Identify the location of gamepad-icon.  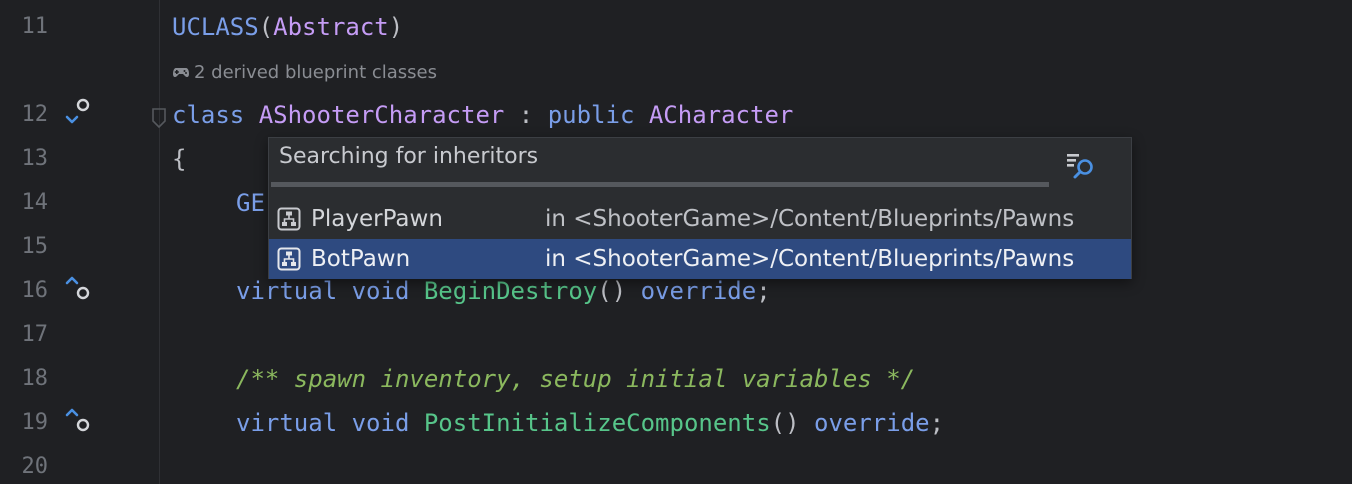
(181, 73).